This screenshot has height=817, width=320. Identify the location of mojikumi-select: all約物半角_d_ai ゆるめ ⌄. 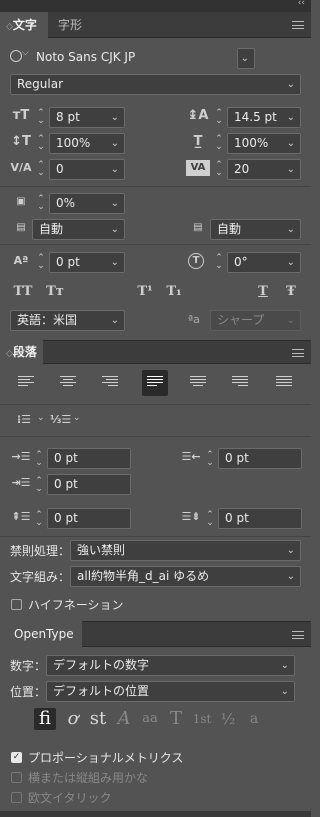
(185, 576).